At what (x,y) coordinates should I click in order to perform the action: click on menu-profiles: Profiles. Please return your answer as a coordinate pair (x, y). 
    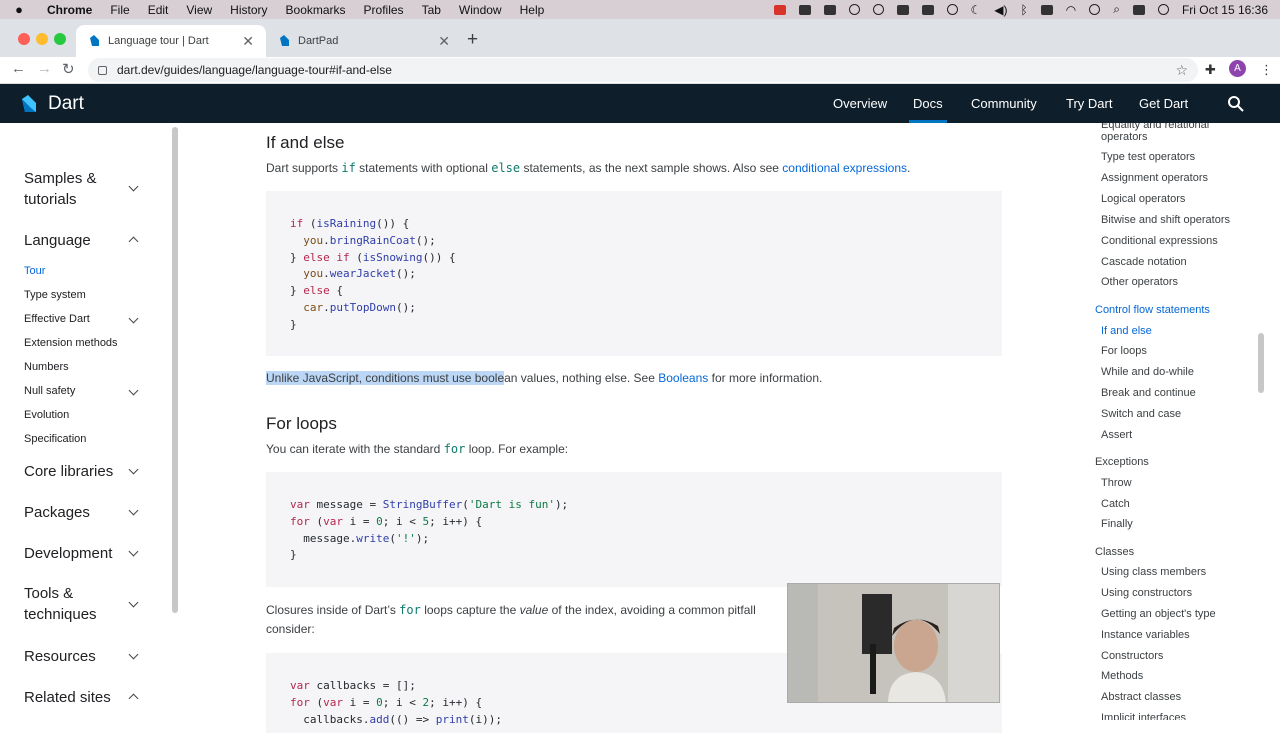
    Looking at the image, I should click on (384, 10).